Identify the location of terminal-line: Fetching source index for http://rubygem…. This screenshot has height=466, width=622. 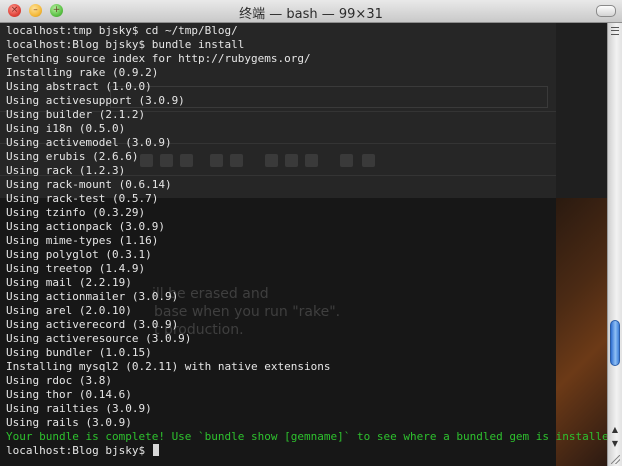
(158, 58).